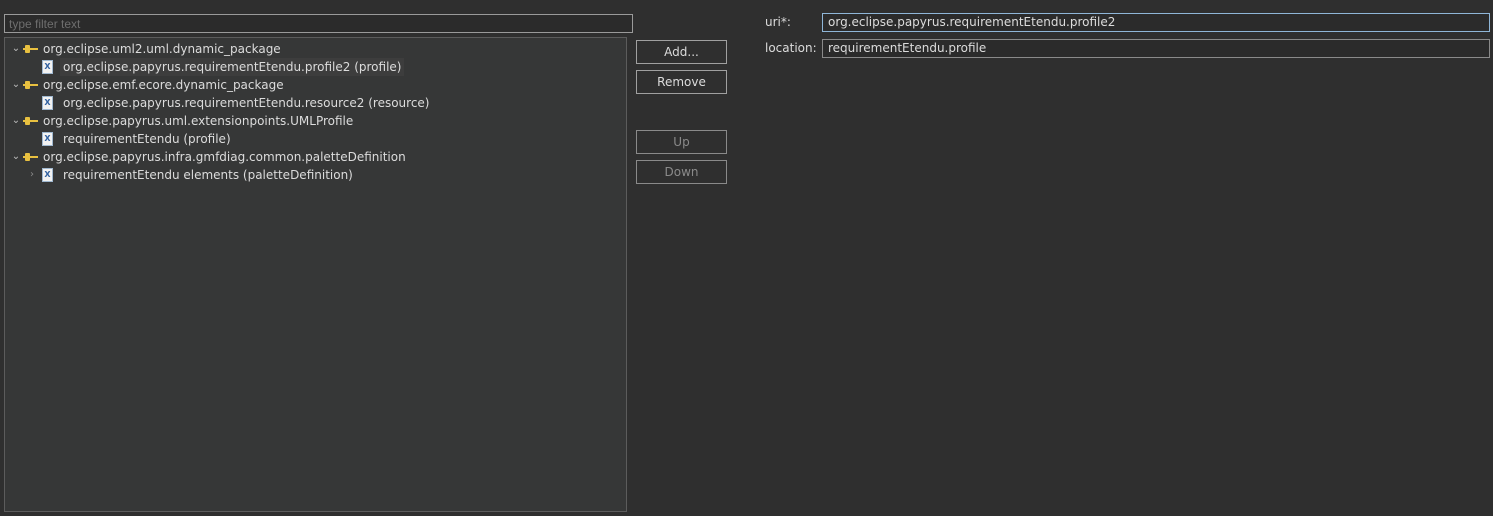  Describe the element at coordinates (681, 142) in the screenshot. I see `up-button: Up` at that location.